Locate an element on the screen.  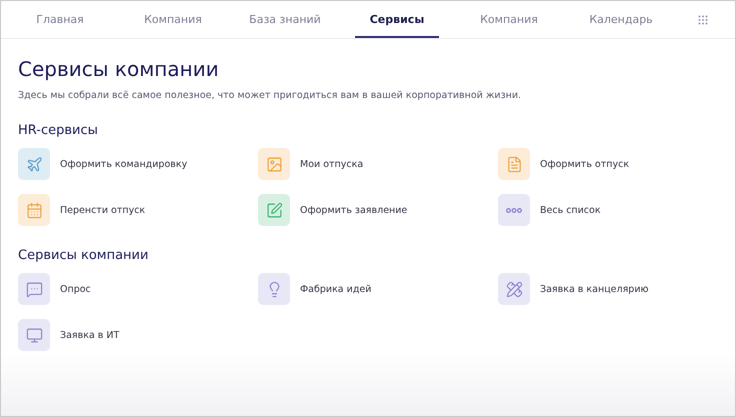
section-title: HR-сервисы is located at coordinates (58, 130).